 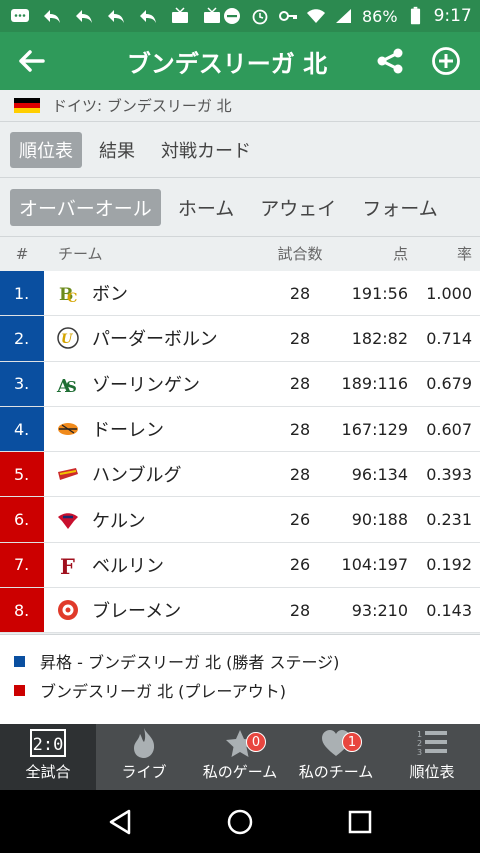 What do you see at coordinates (22, 565) in the screenshot?
I see `position-cell: 7.` at bounding box center [22, 565].